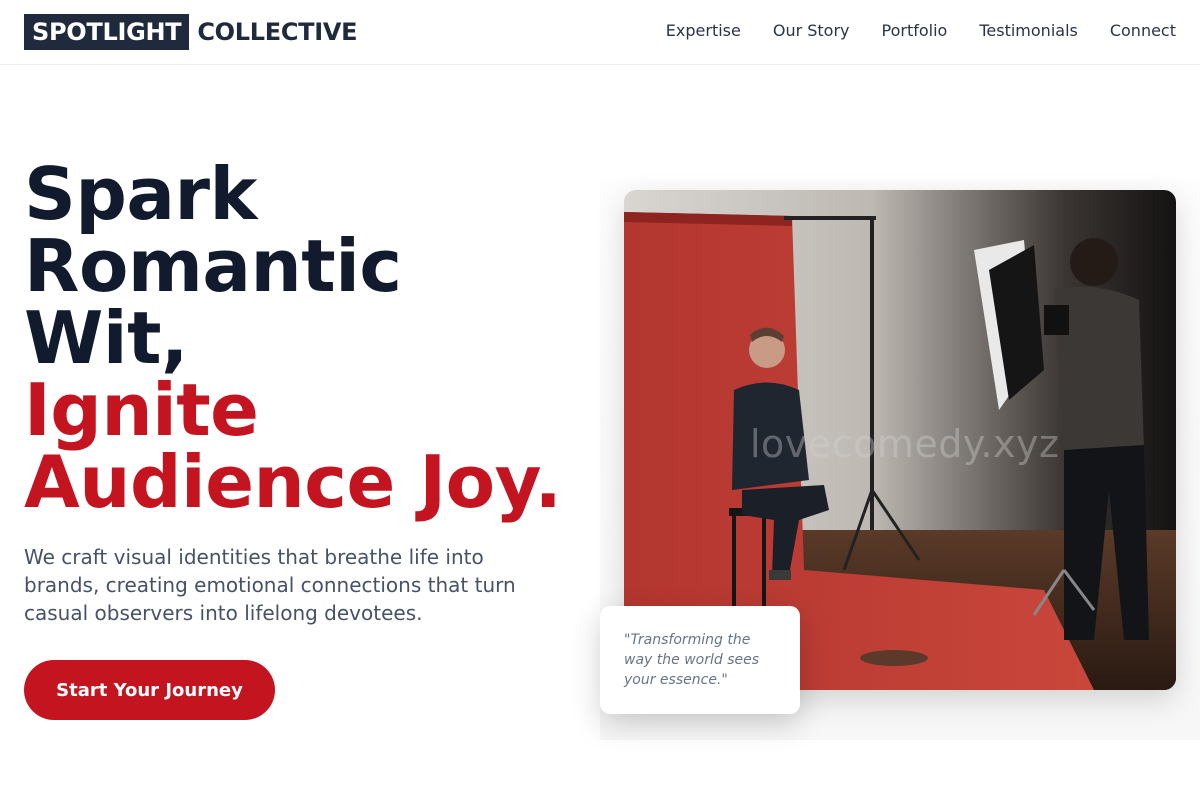 Image resolution: width=1200 pixels, height=800 pixels. Describe the element at coordinates (1143, 30) in the screenshot. I see `nav-connect: Connect` at that location.